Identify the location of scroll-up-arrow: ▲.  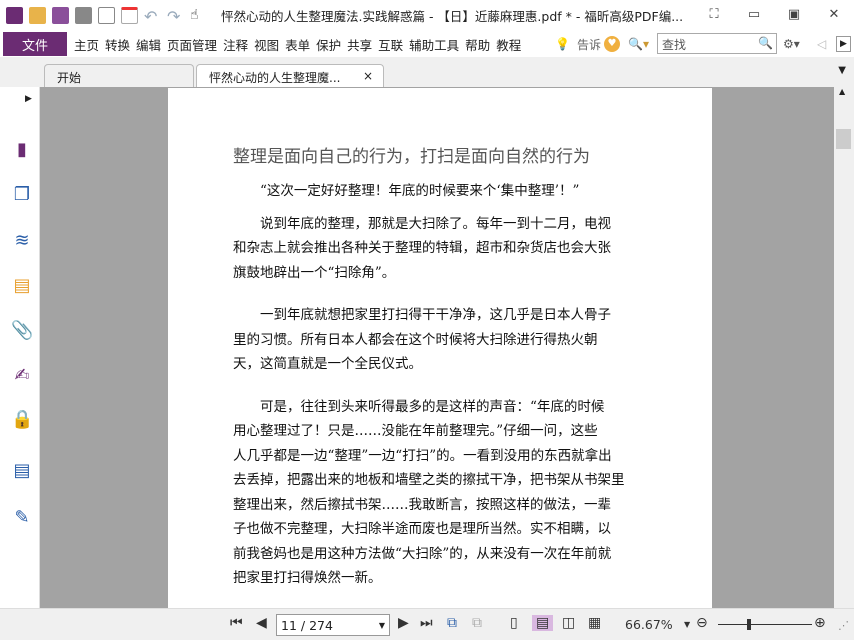
(842, 91).